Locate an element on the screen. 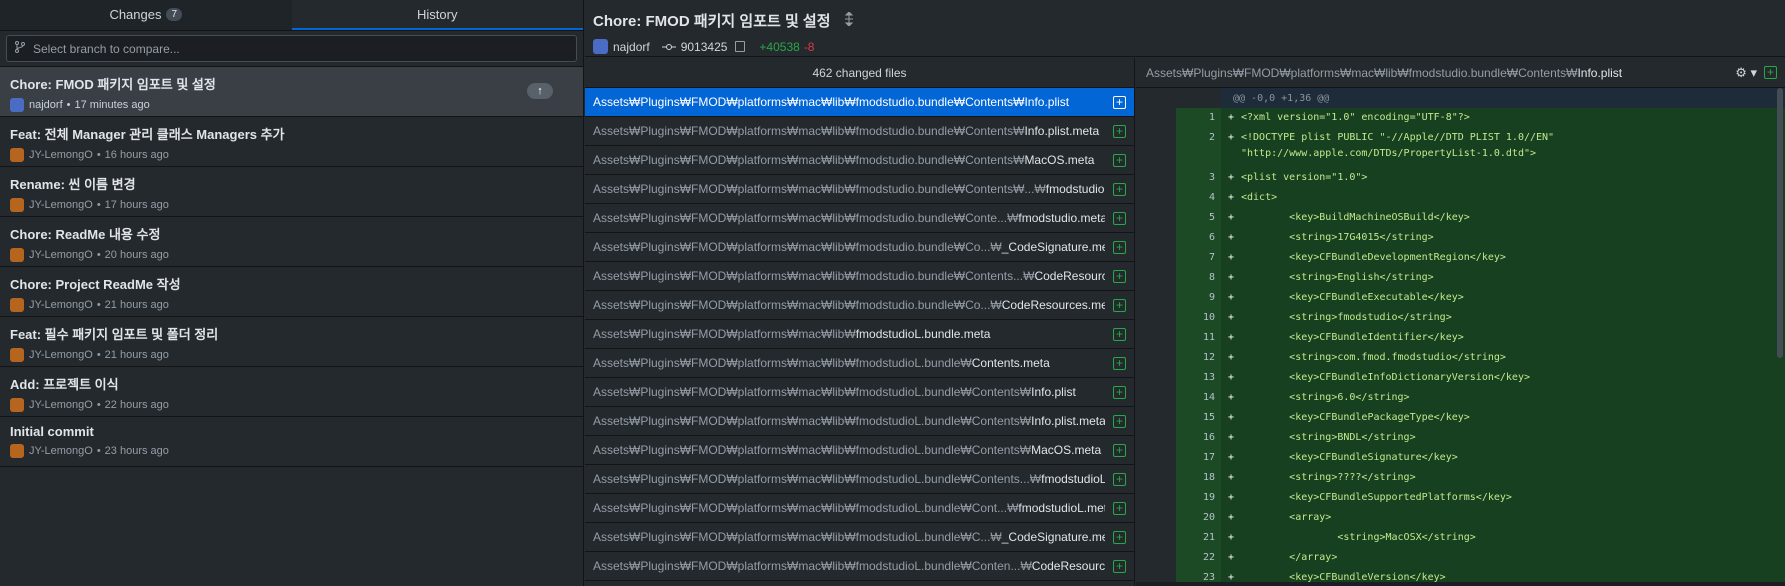  commit-list-item: Initial commit JY-LemongO • 23 hours ago is located at coordinates (291, 442).